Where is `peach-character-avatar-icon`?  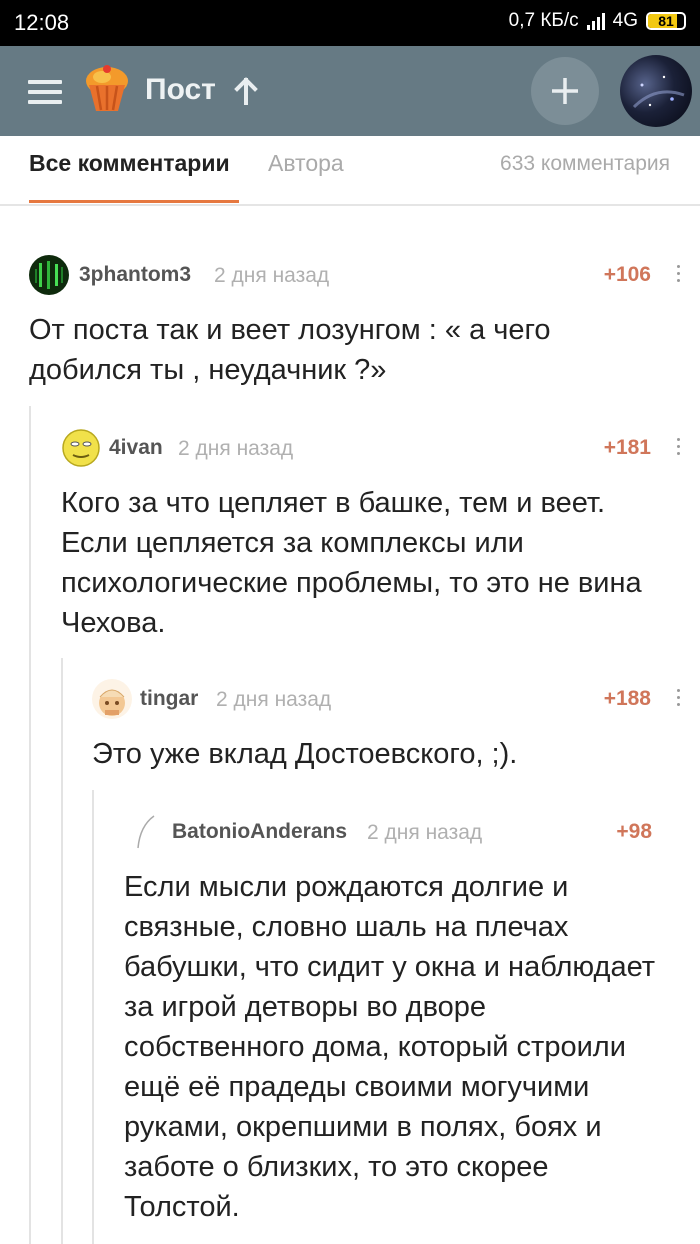 peach-character-avatar-icon is located at coordinates (112, 699).